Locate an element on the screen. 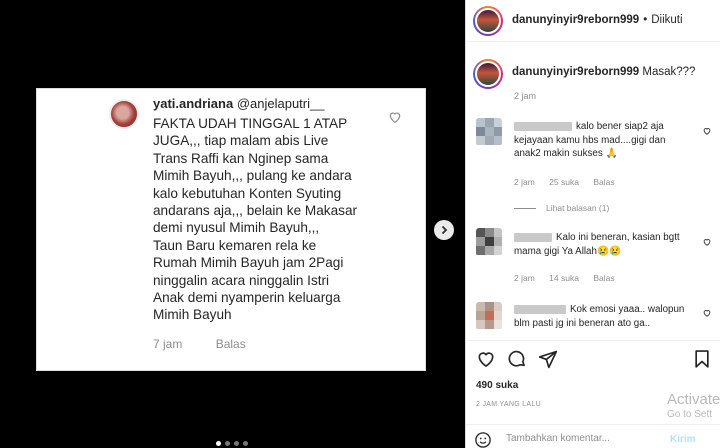  post-header: danunyinyir9reborn999 • Diikuti is located at coordinates (593, 21).